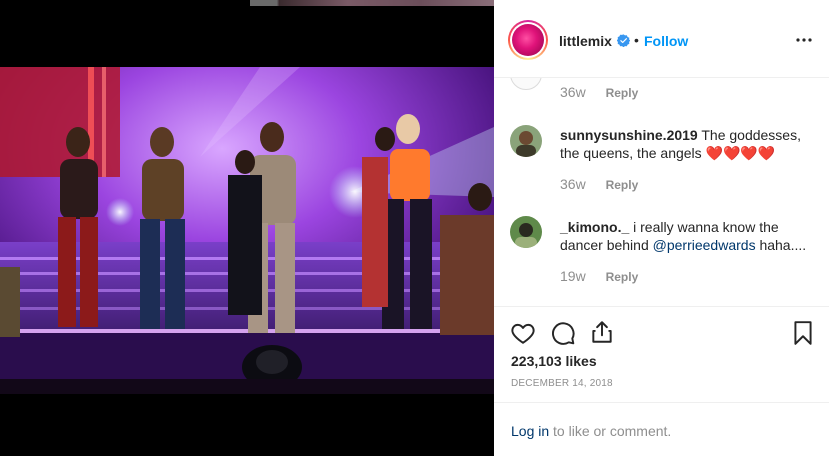 This screenshot has width=829, height=456. Describe the element at coordinates (704, 245) in the screenshot. I see `mention-link: @perrieedwards` at that location.